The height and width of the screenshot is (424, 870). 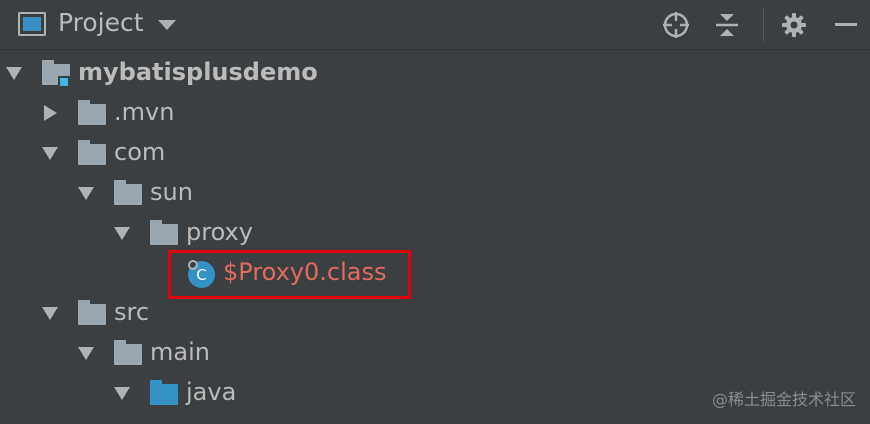 What do you see at coordinates (435, 25) in the screenshot?
I see `project-toolbar: Project` at bounding box center [435, 25].